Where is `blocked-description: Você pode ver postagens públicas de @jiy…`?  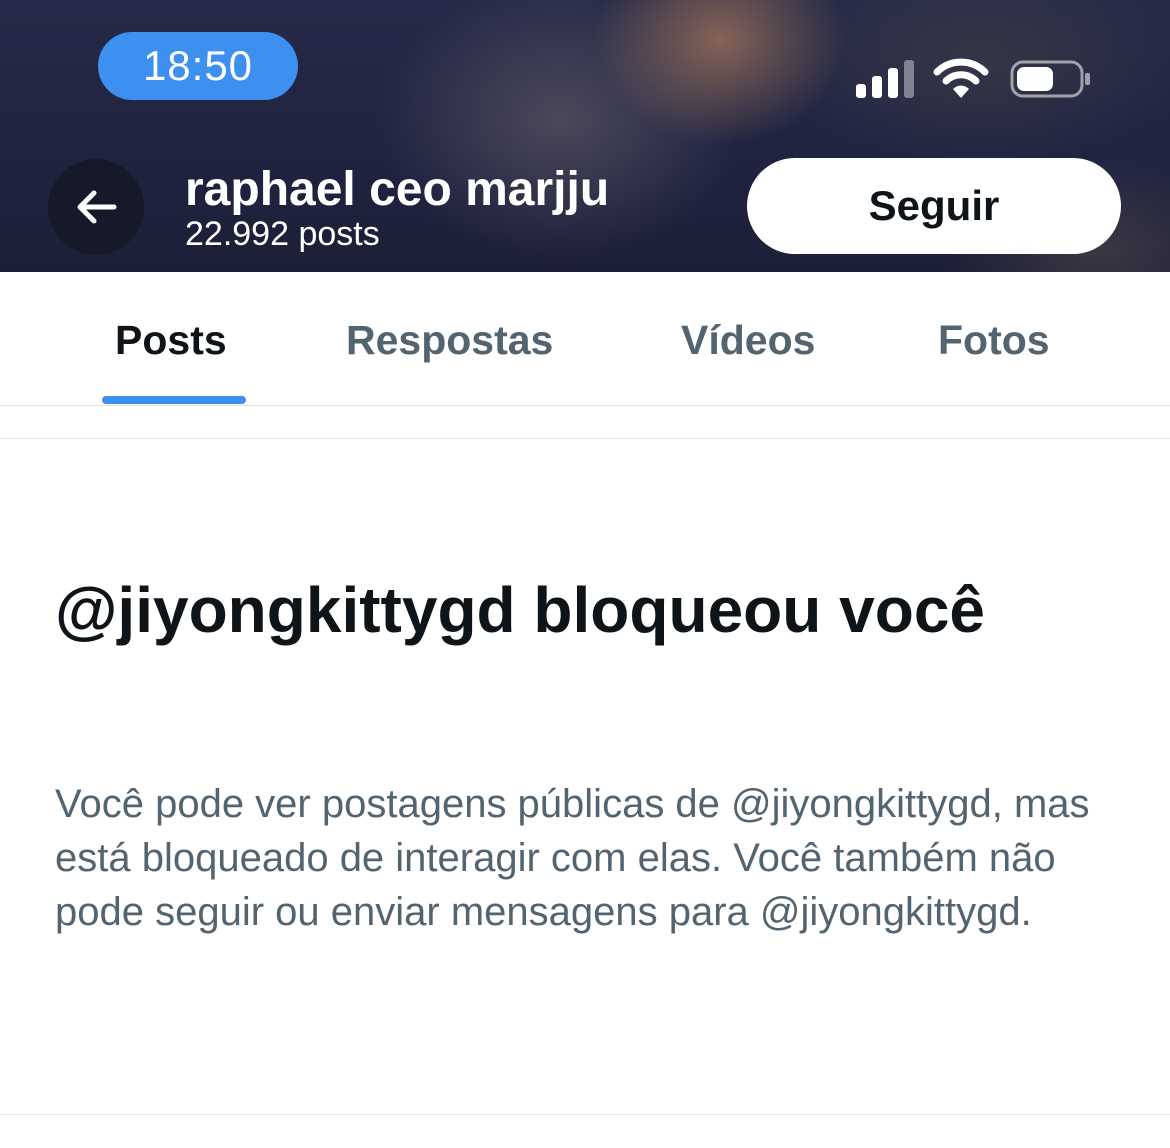 blocked-description: Você pode ver postagens públicas de @jiy… is located at coordinates (572, 858).